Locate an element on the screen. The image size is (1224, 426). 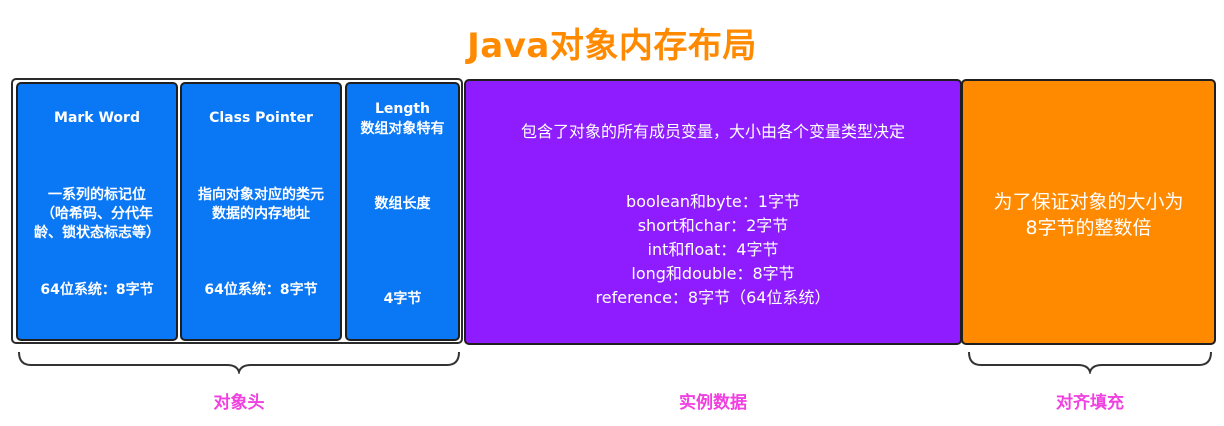
instance-data-item: short和char：2字节 is located at coordinates (713, 225).